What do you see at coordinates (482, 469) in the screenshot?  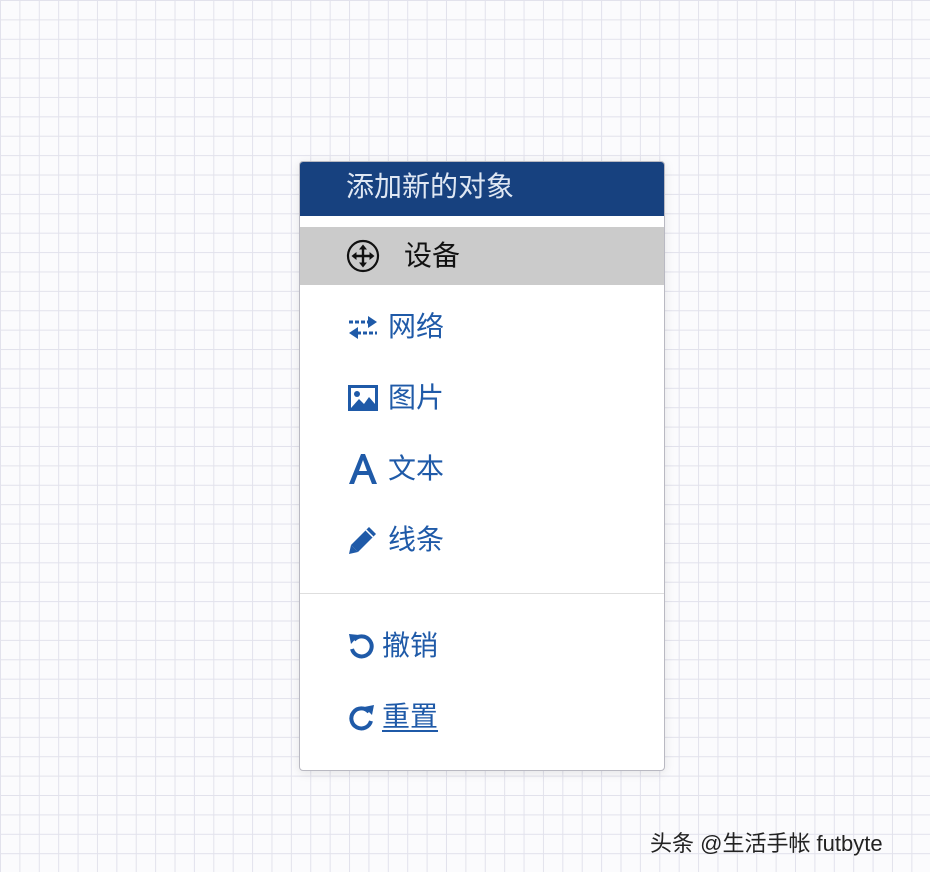 I see `menu-item-text: 文本` at bounding box center [482, 469].